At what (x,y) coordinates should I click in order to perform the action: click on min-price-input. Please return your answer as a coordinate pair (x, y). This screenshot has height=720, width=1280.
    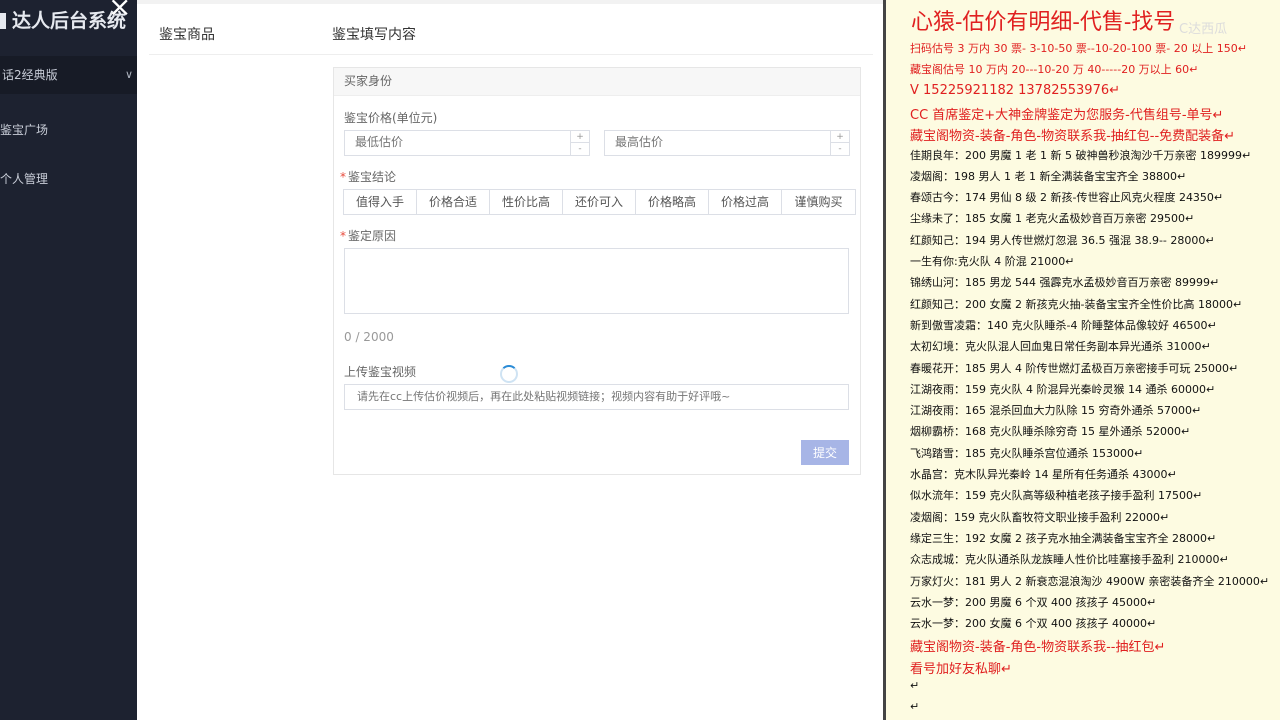
    Looking at the image, I should click on (460, 142).